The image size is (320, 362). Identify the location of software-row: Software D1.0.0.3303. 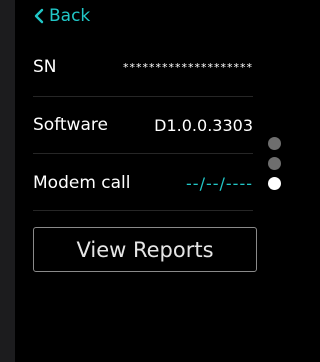
(143, 125).